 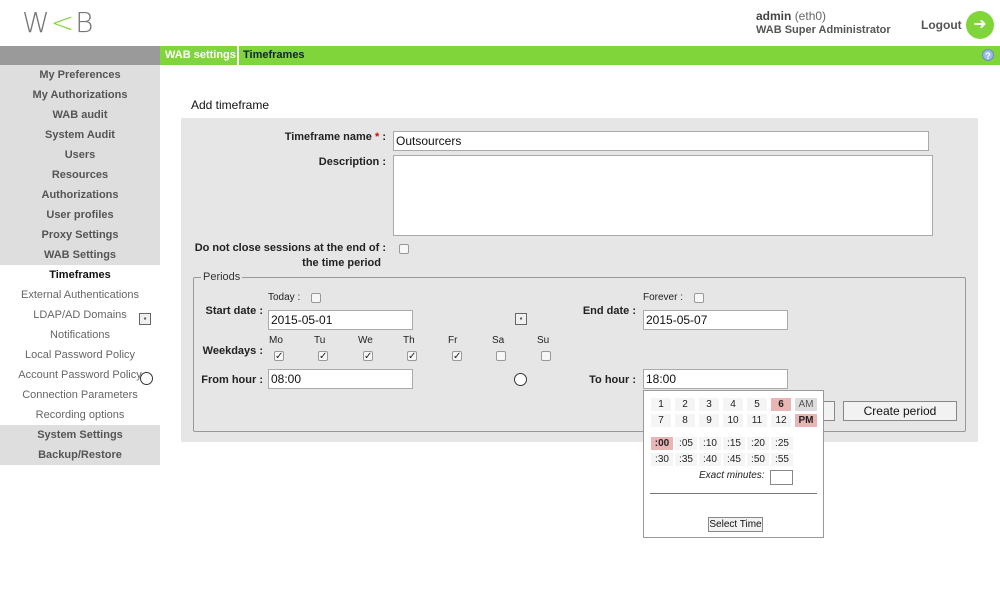 What do you see at coordinates (732, 475) in the screenshot?
I see `exact-minutes-label: Exact minutes:` at bounding box center [732, 475].